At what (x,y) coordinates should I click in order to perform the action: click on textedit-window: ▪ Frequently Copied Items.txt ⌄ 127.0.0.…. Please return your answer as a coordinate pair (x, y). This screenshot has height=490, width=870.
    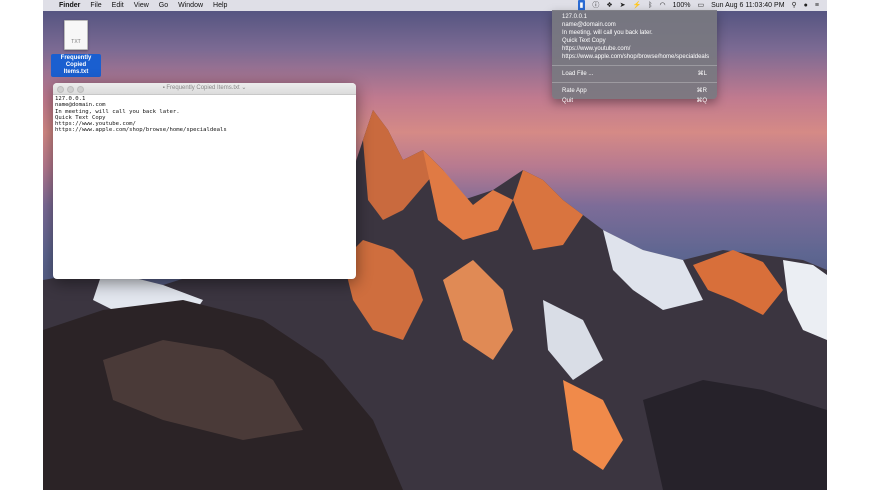
    Looking at the image, I should click on (204, 181).